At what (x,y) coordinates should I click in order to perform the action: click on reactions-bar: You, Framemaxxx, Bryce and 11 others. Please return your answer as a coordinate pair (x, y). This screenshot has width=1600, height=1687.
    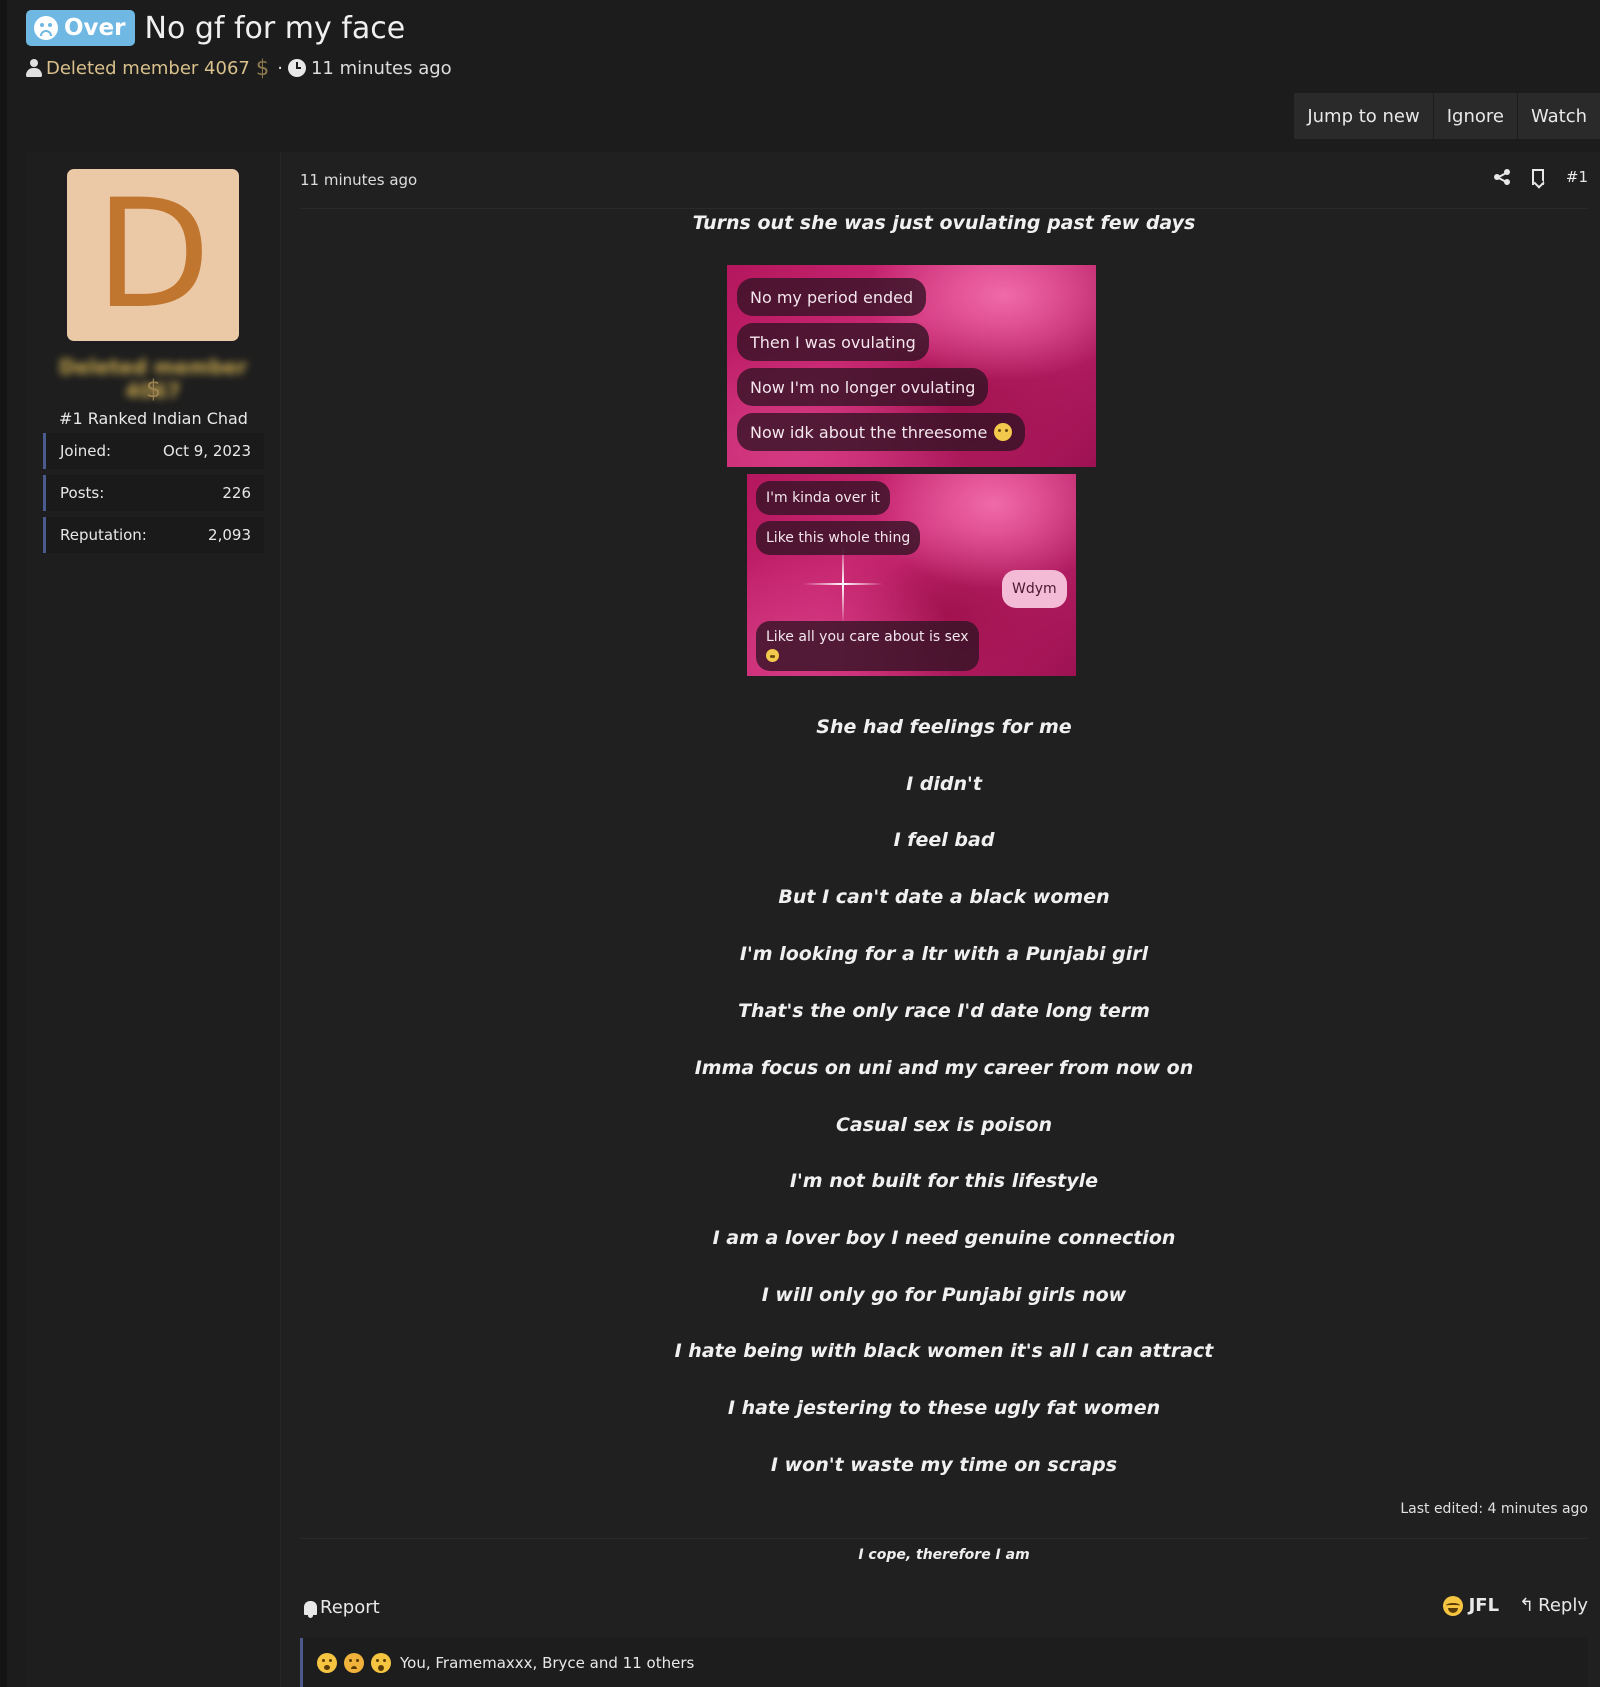
    Looking at the image, I should click on (944, 1662).